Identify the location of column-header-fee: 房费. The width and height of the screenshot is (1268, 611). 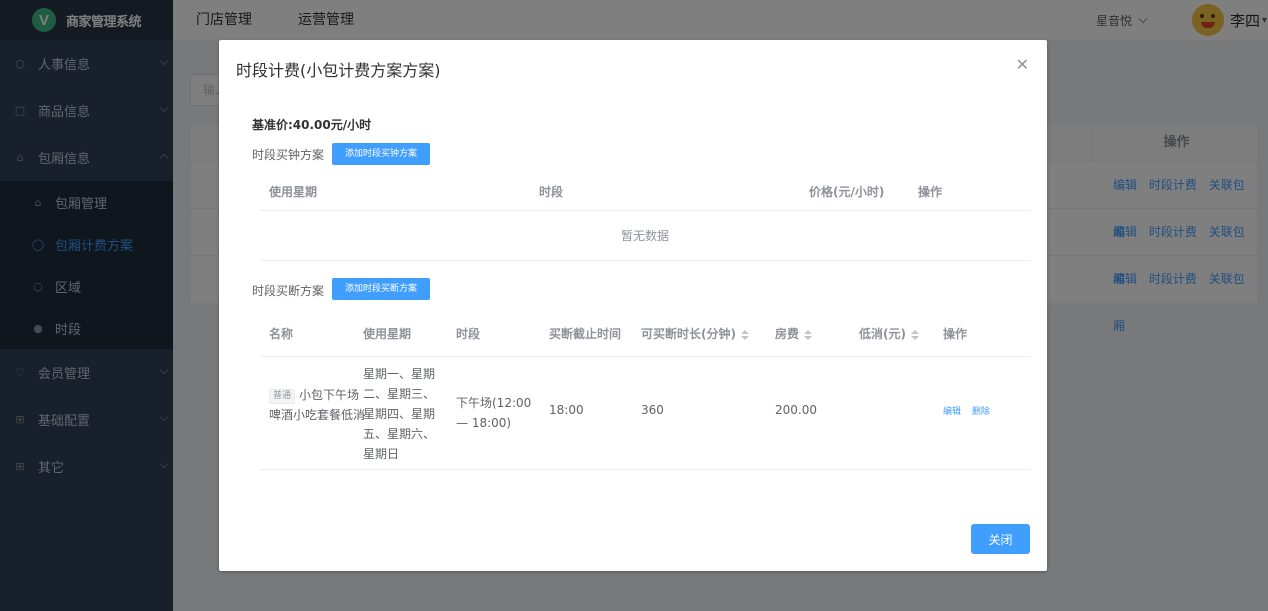
(794, 334).